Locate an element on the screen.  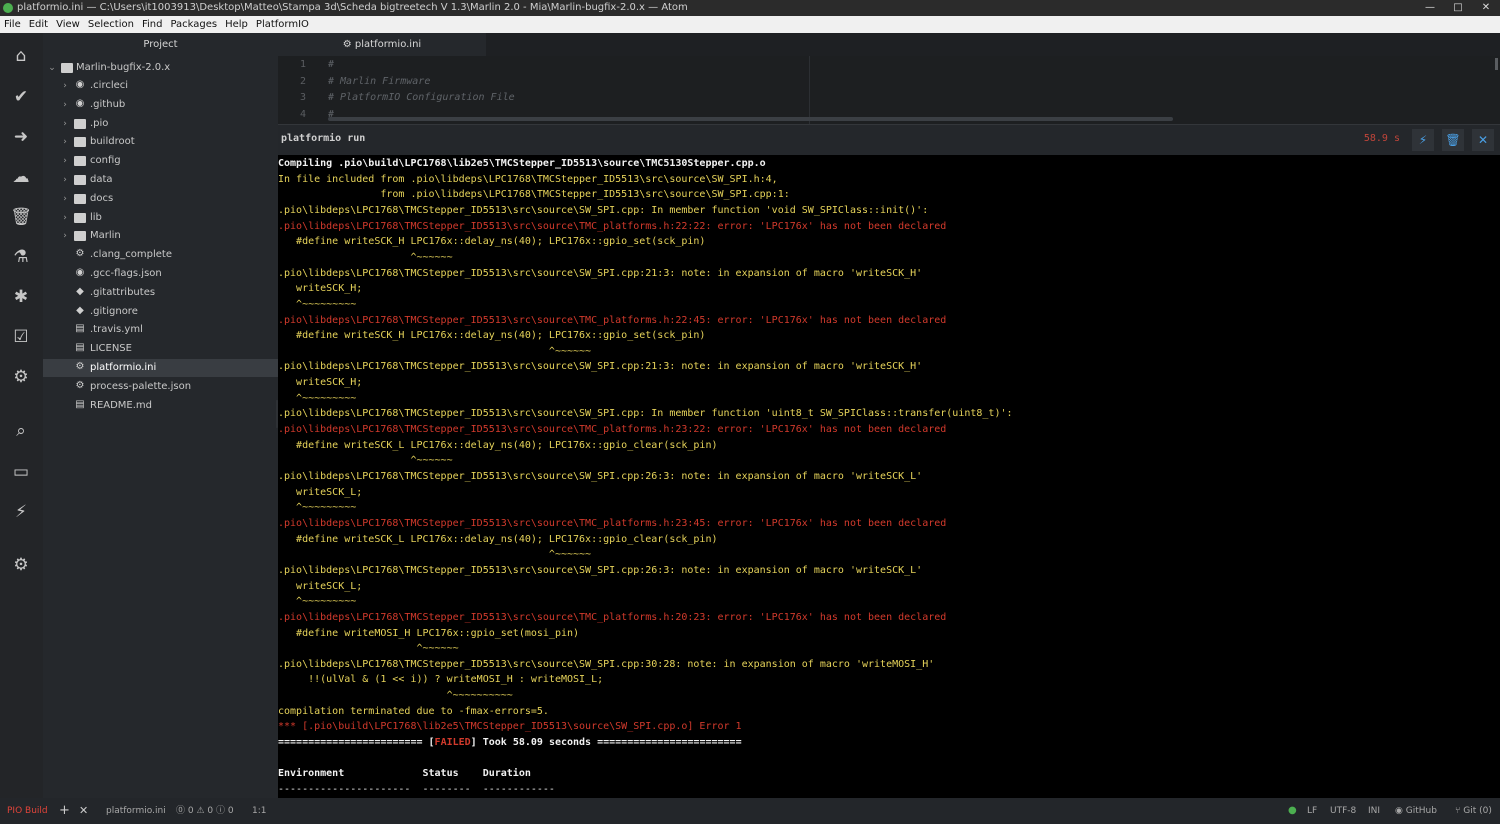
device-icon: ⚙ is located at coordinates (21, 377).